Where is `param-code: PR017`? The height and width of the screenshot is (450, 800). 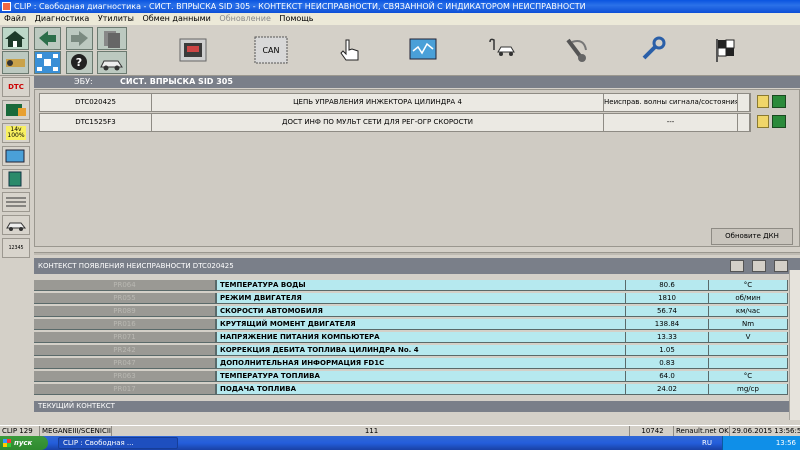
param-code: PR017 is located at coordinates (125, 389).